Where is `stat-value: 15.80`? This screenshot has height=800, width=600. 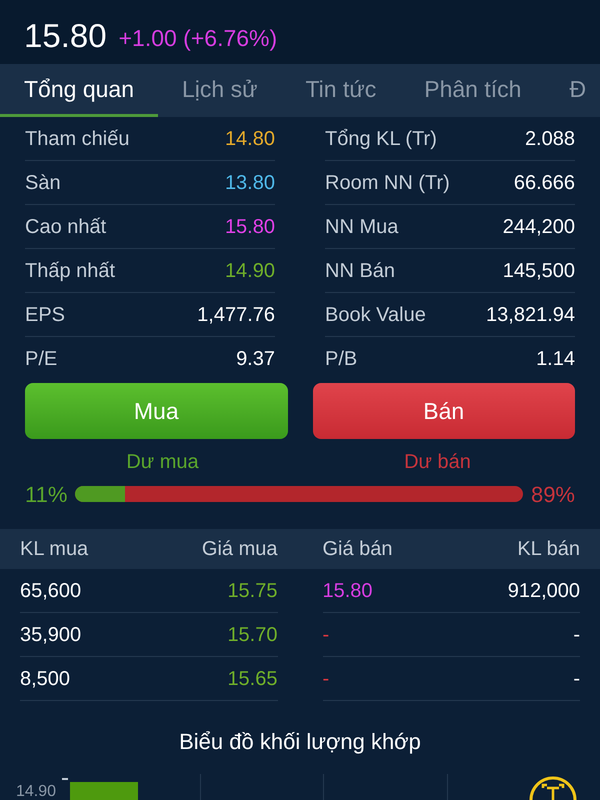 stat-value: 15.80 is located at coordinates (249, 227).